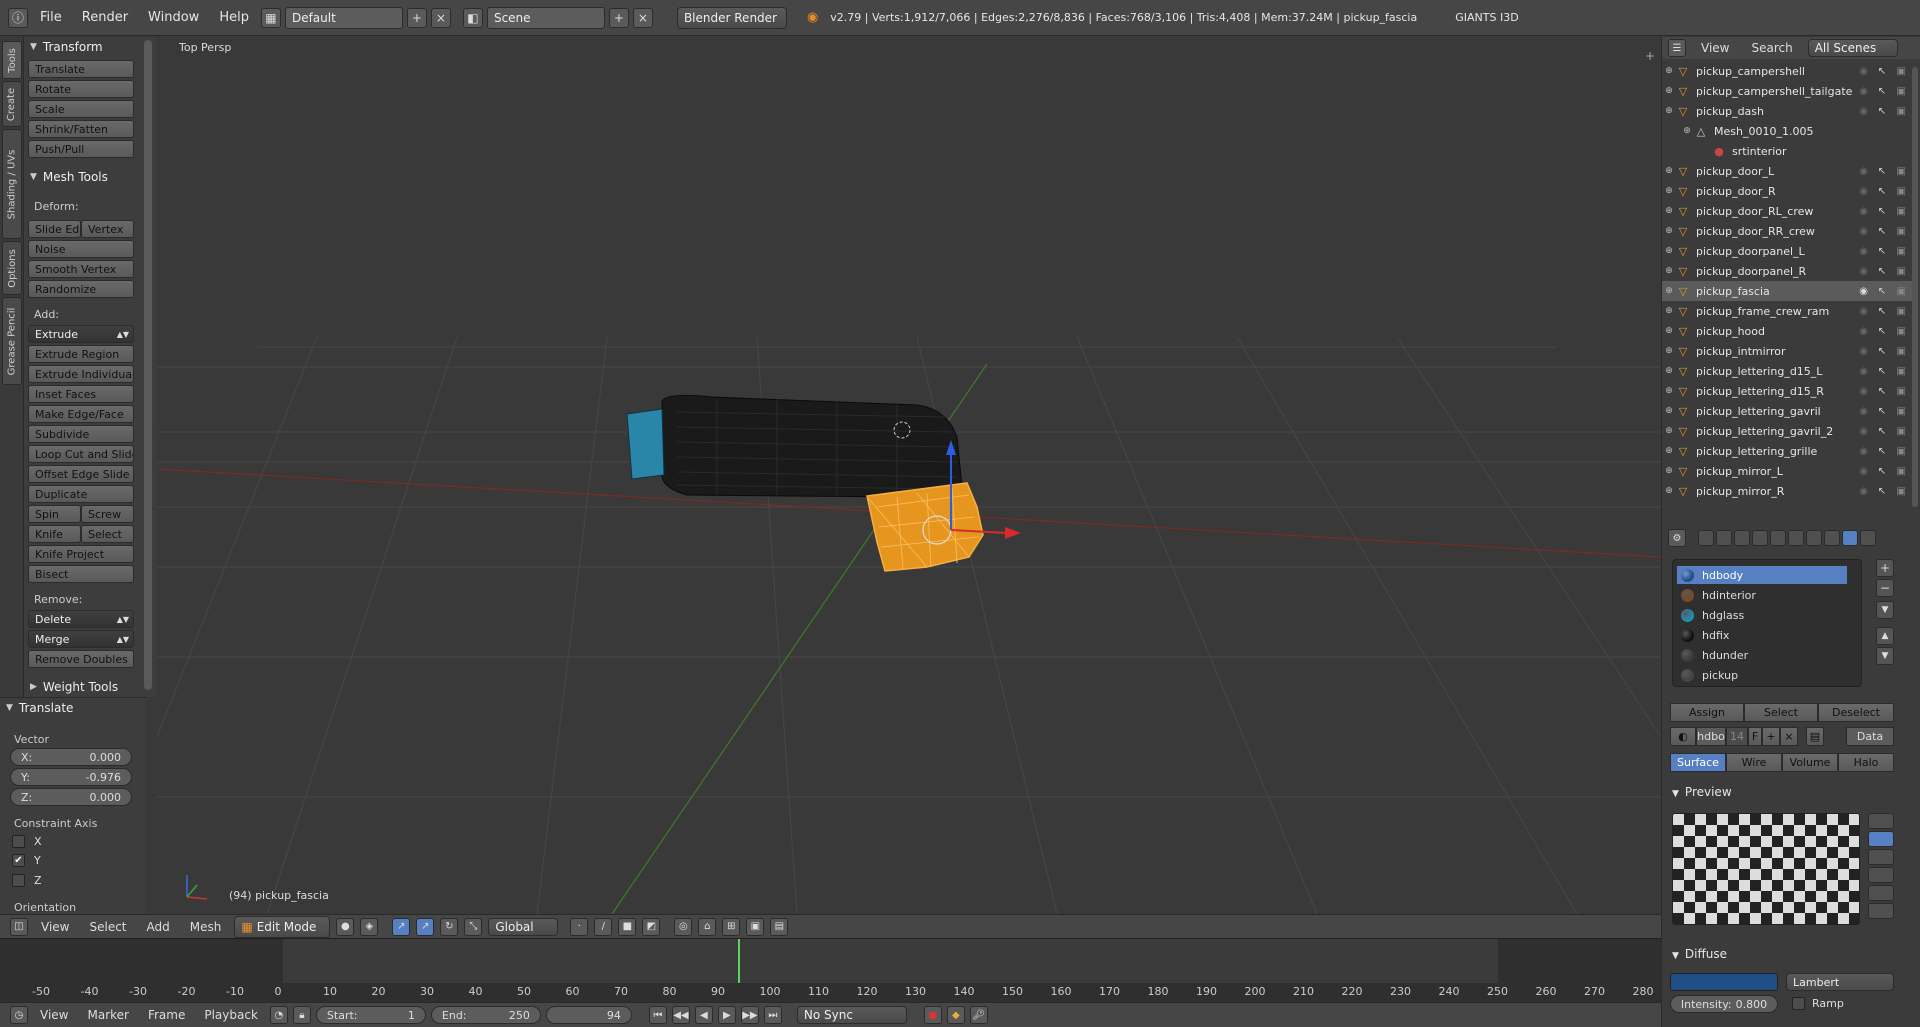 The height and width of the screenshot is (1027, 1920). Describe the element at coordinates (81, 414) in the screenshot. I see `make-edge-face-button: Make Edge/Face` at that location.